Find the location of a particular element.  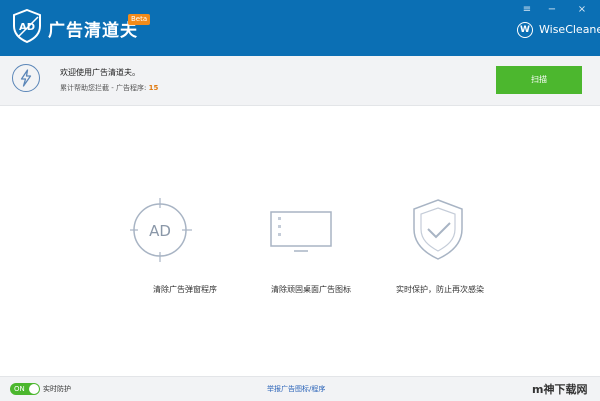

feature-label: 清除顽固桌面广告图标 is located at coordinates (311, 289).